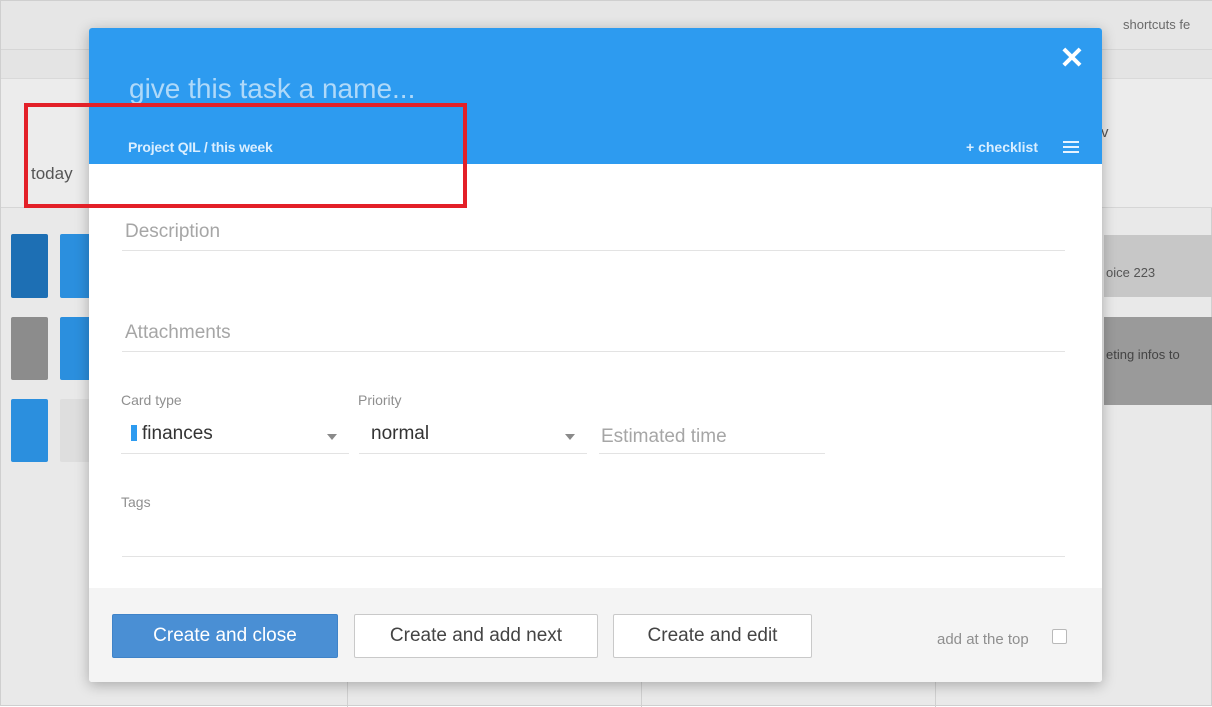 The image size is (1212, 707). Describe the element at coordinates (712, 636) in the screenshot. I see `create-and-edit-button: Create and edit` at that location.